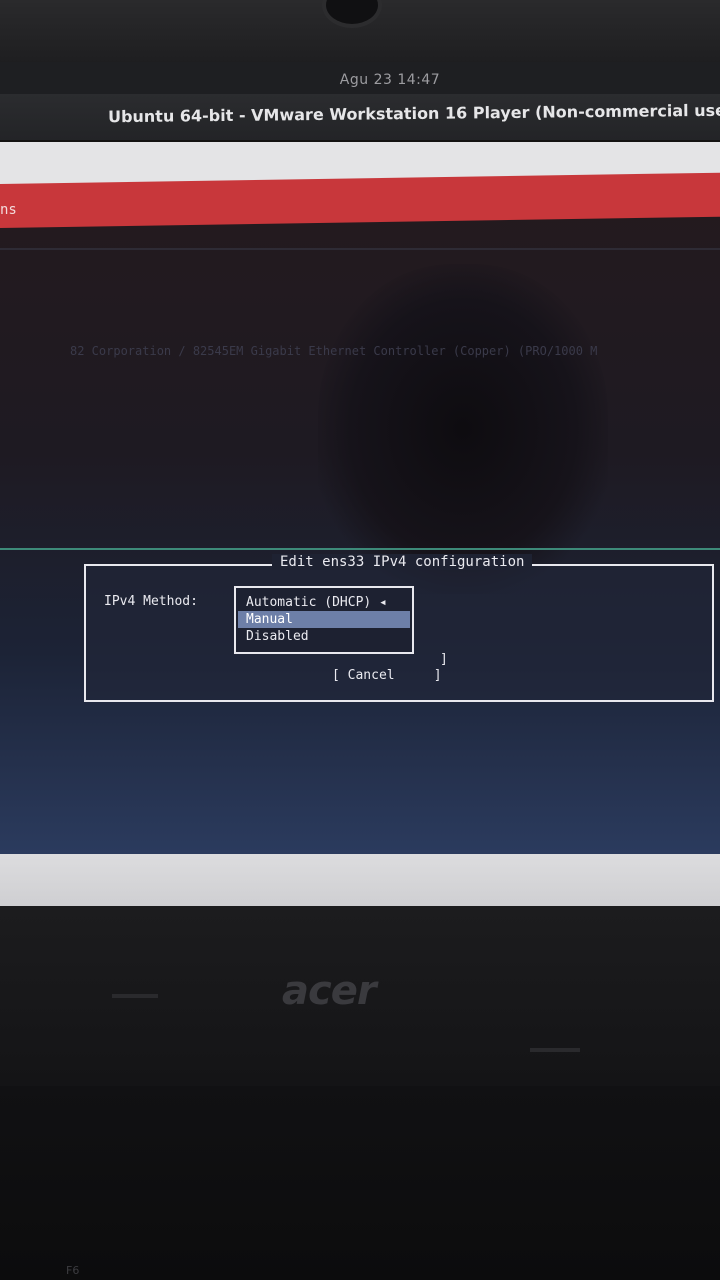 This screenshot has height=1280, width=720. Describe the element at coordinates (8, 210) in the screenshot. I see `installer-header-title: ns` at that location.